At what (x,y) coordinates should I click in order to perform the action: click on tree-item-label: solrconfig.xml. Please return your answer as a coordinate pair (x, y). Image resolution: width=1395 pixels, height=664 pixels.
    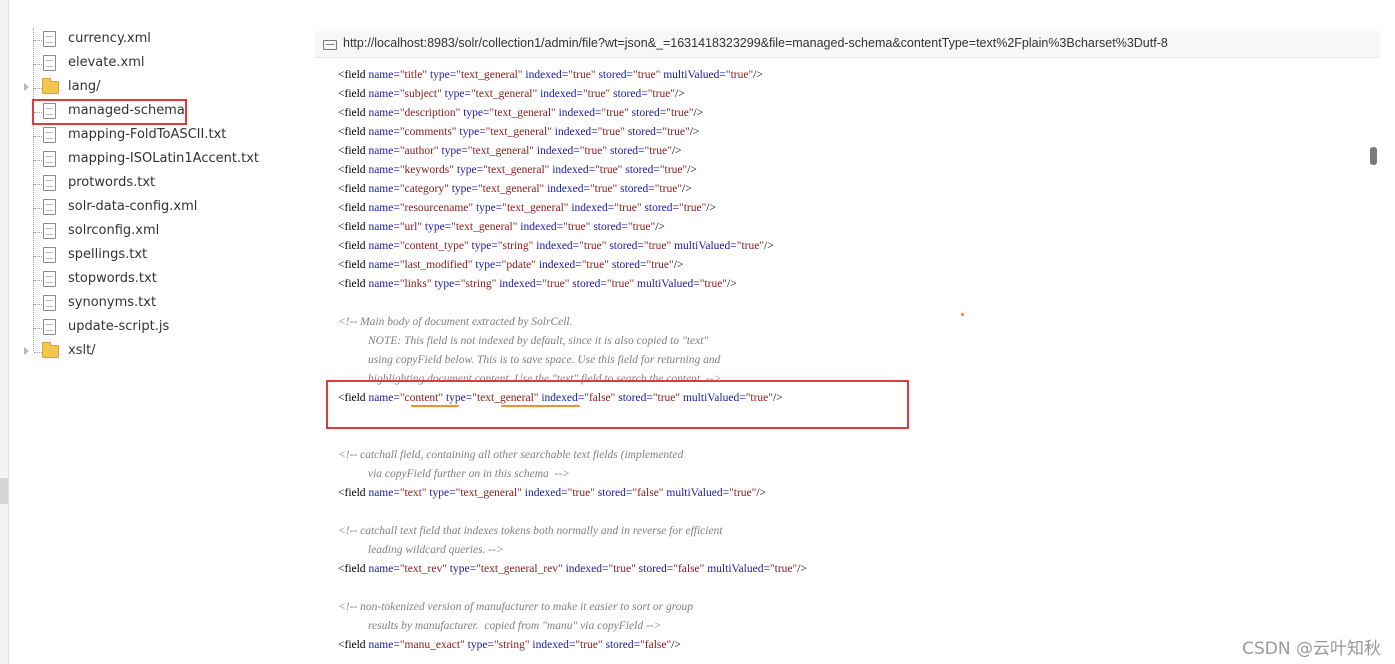
    Looking at the image, I should click on (113, 230).